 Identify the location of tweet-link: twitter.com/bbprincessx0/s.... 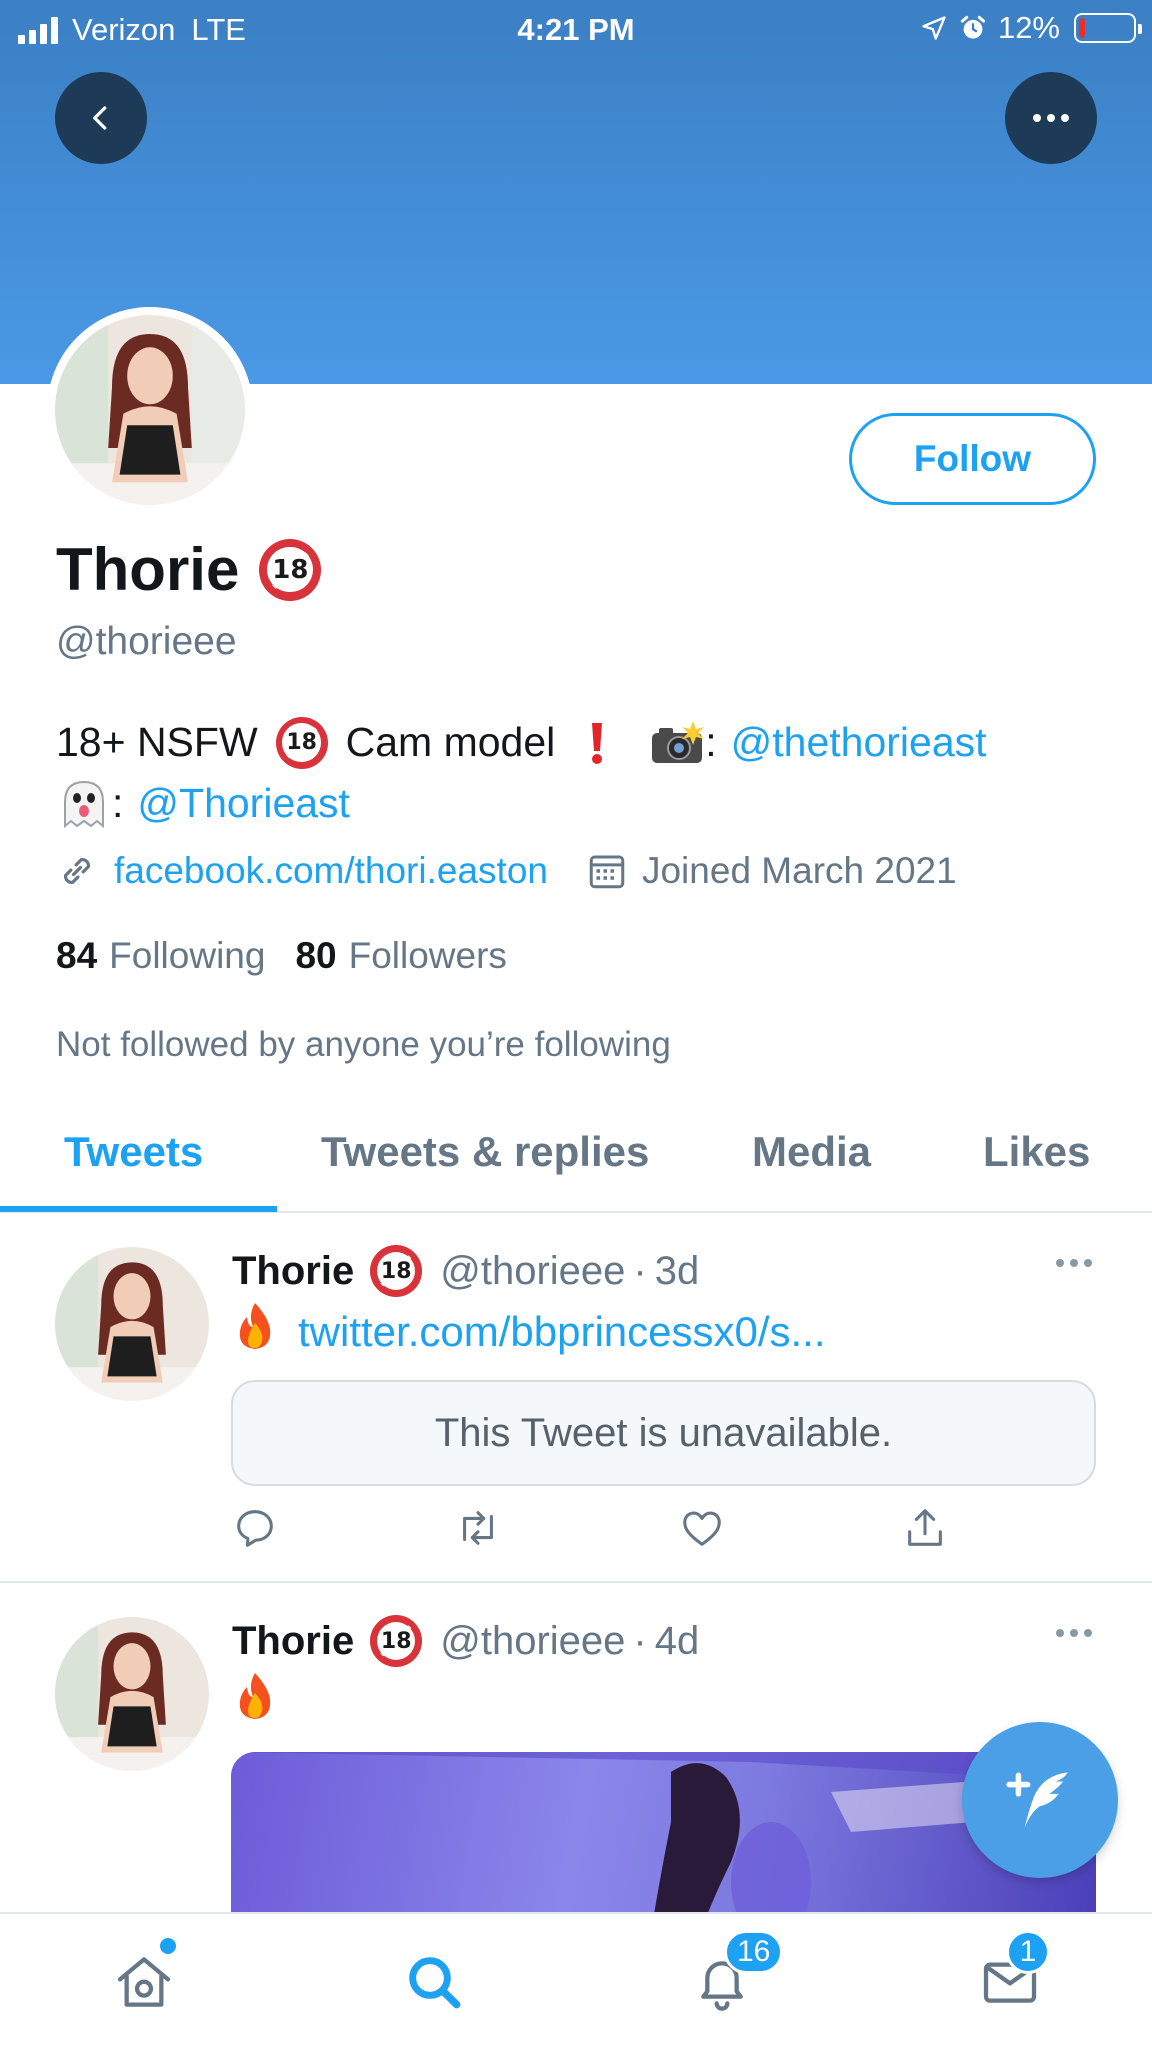
(562, 1332).